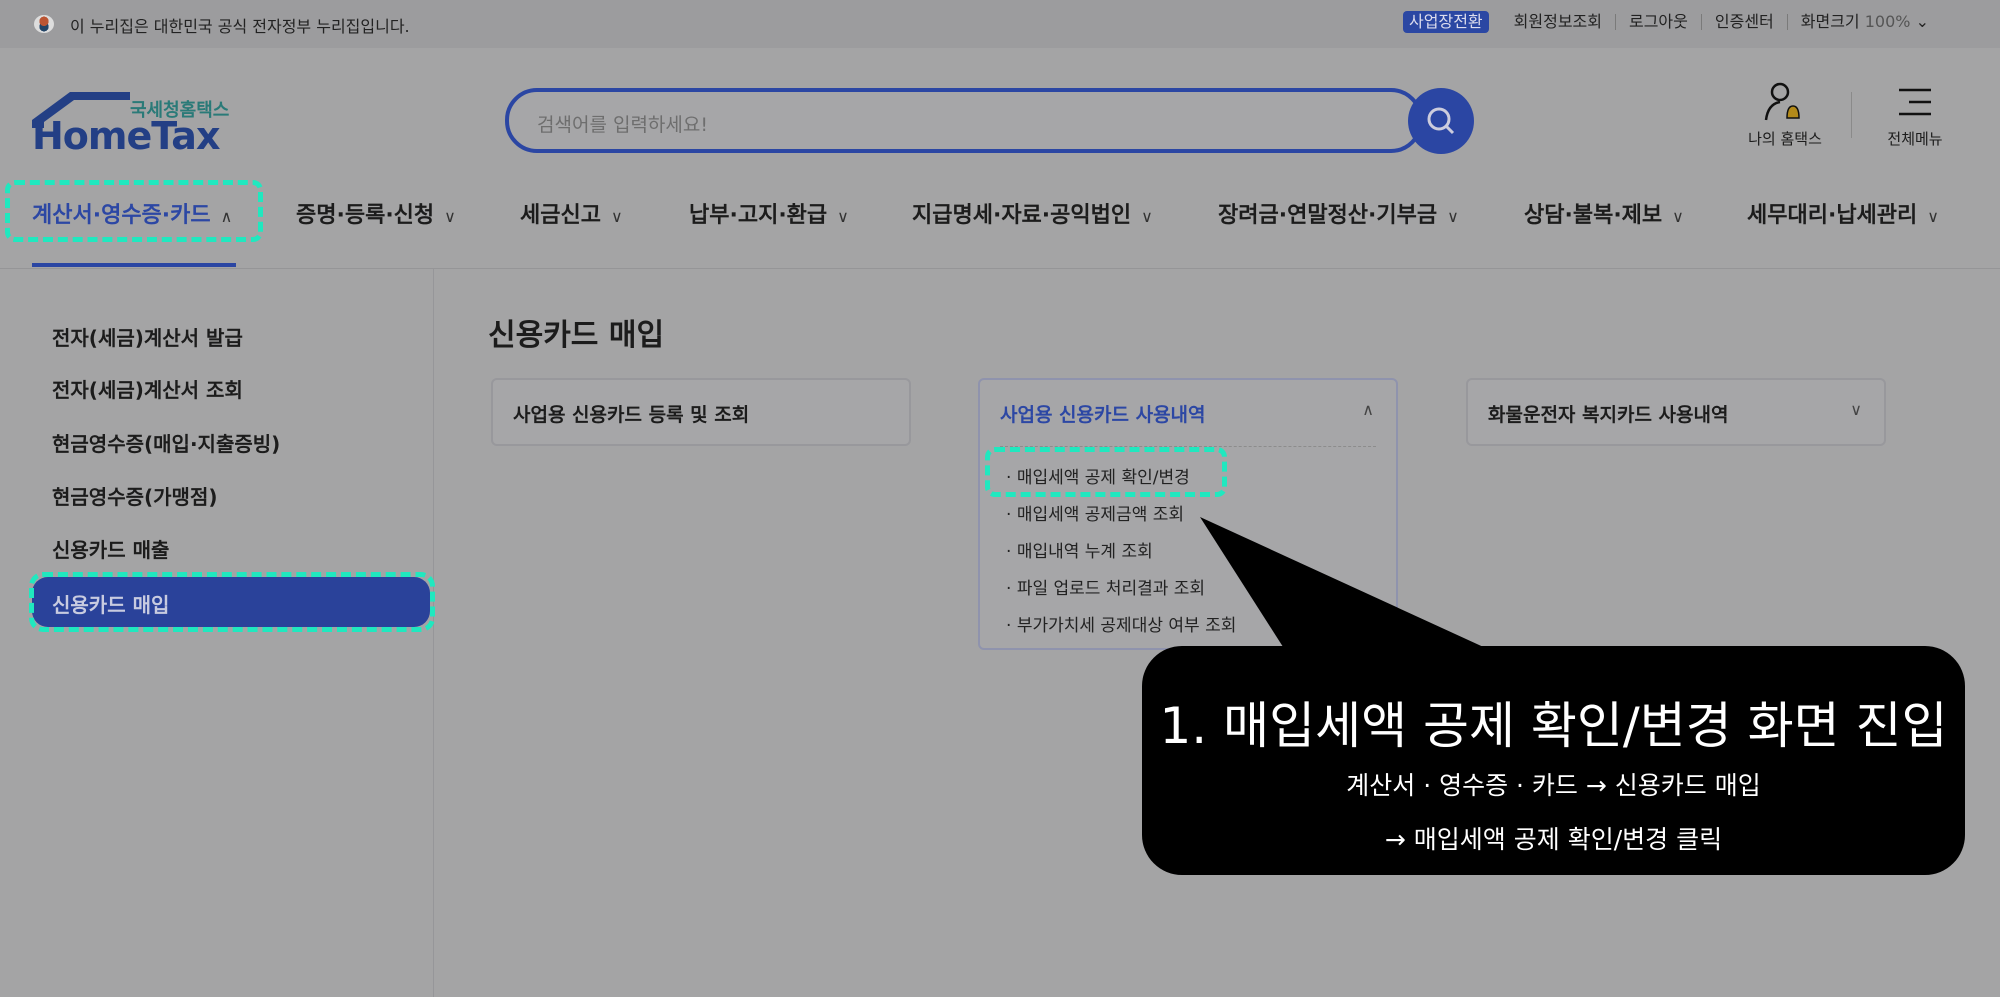 This screenshot has width=2000, height=997. Describe the element at coordinates (1915, 102) in the screenshot. I see `hamburger-icon` at that location.